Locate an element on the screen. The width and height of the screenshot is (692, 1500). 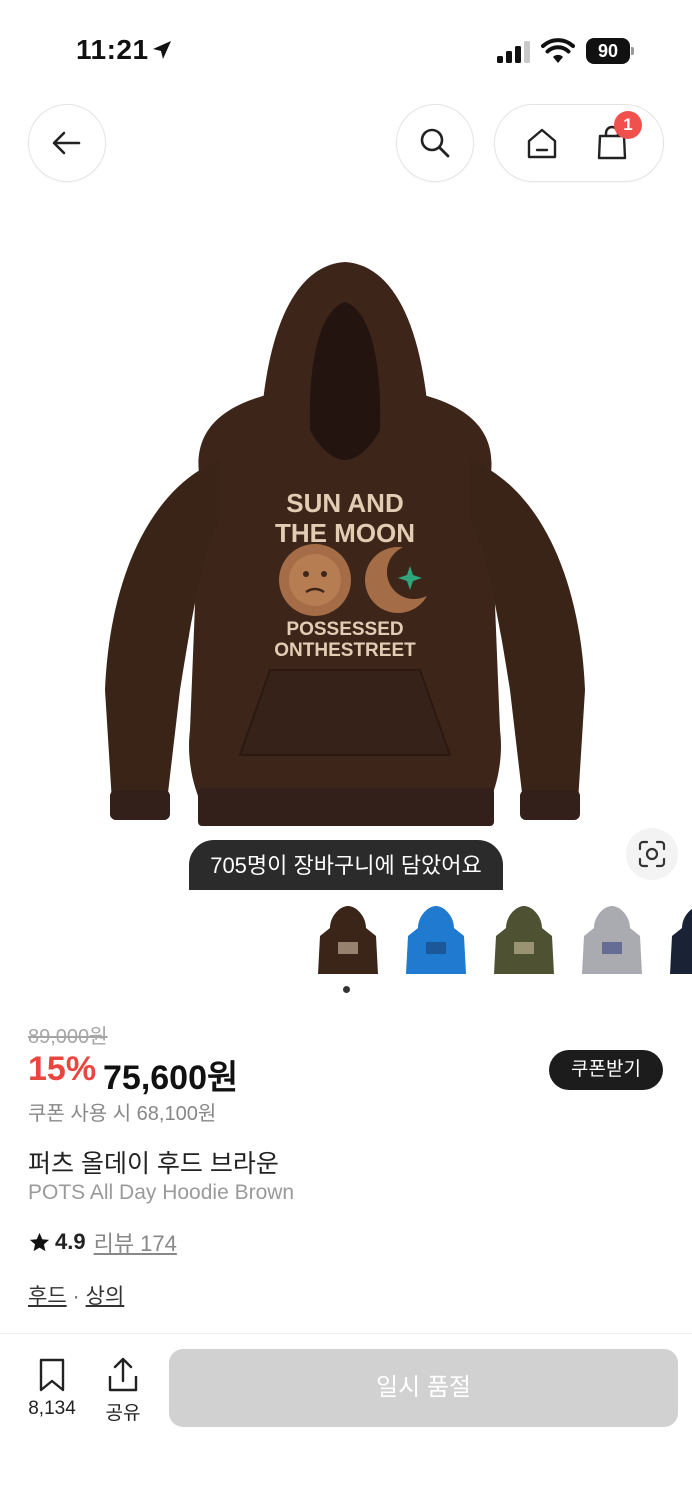
discount-rate: 15% is located at coordinates (62, 1069).